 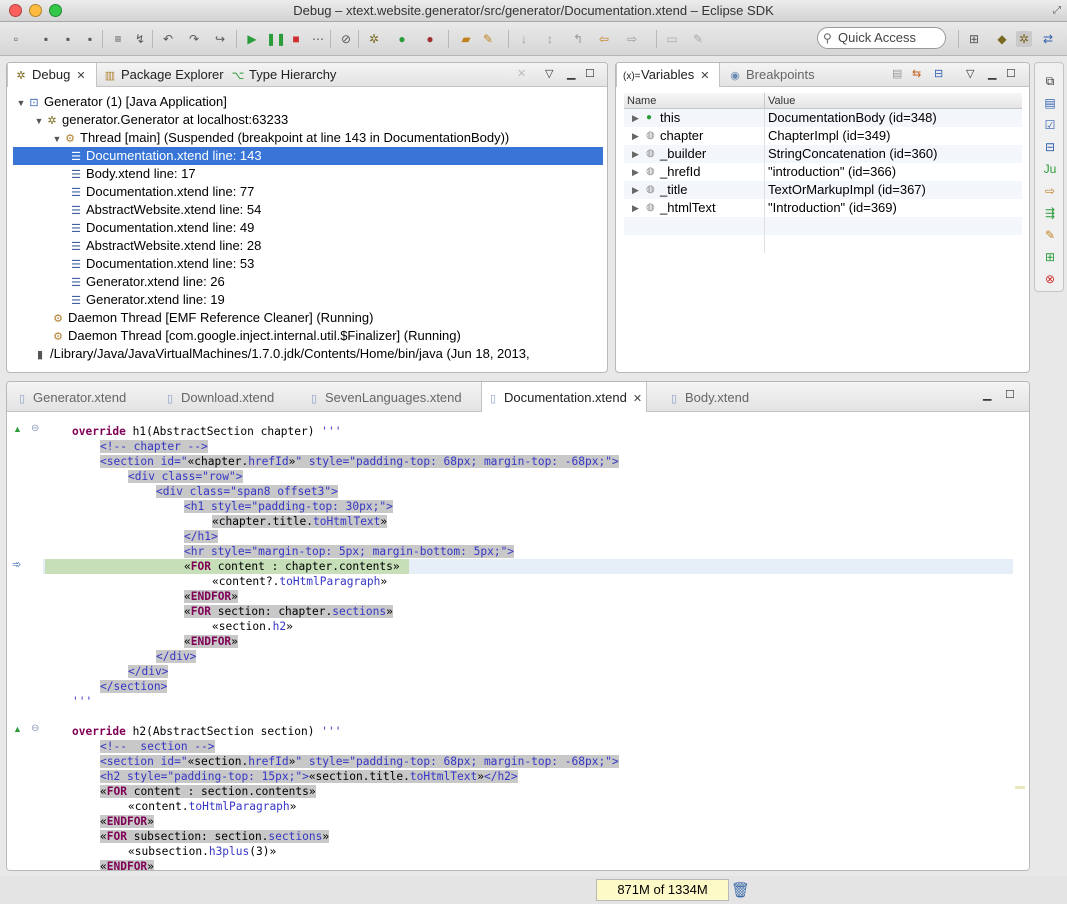 What do you see at coordinates (771, 75) in the screenshot?
I see `tab-breakpoints: ◉ Breakpoints` at bounding box center [771, 75].